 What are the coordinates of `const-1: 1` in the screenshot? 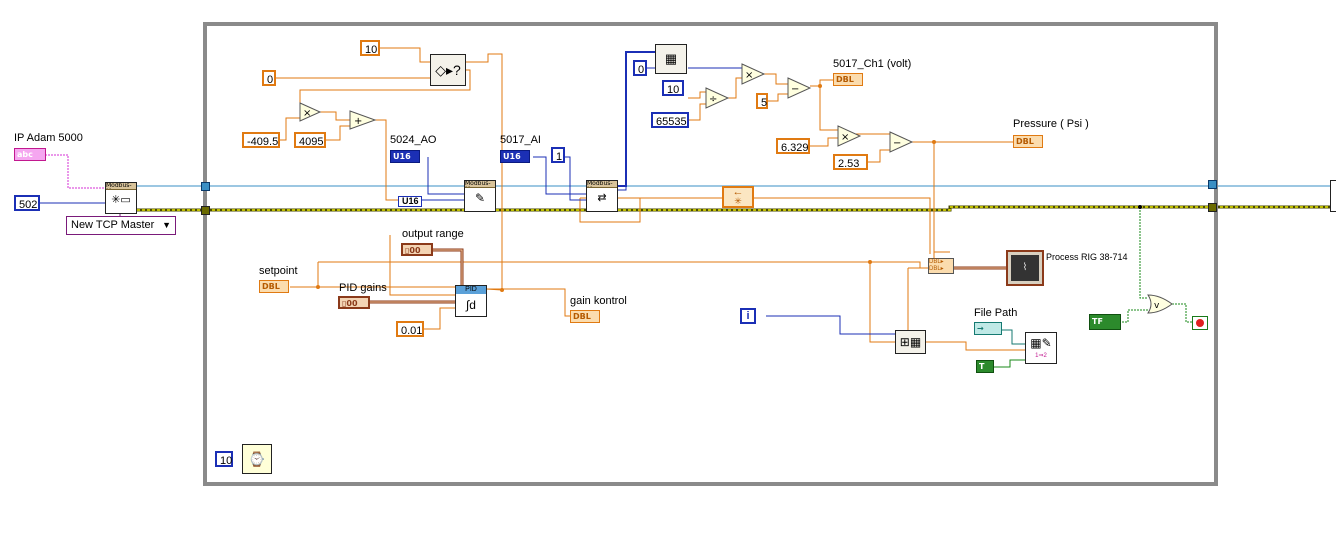 It's located at (558, 155).